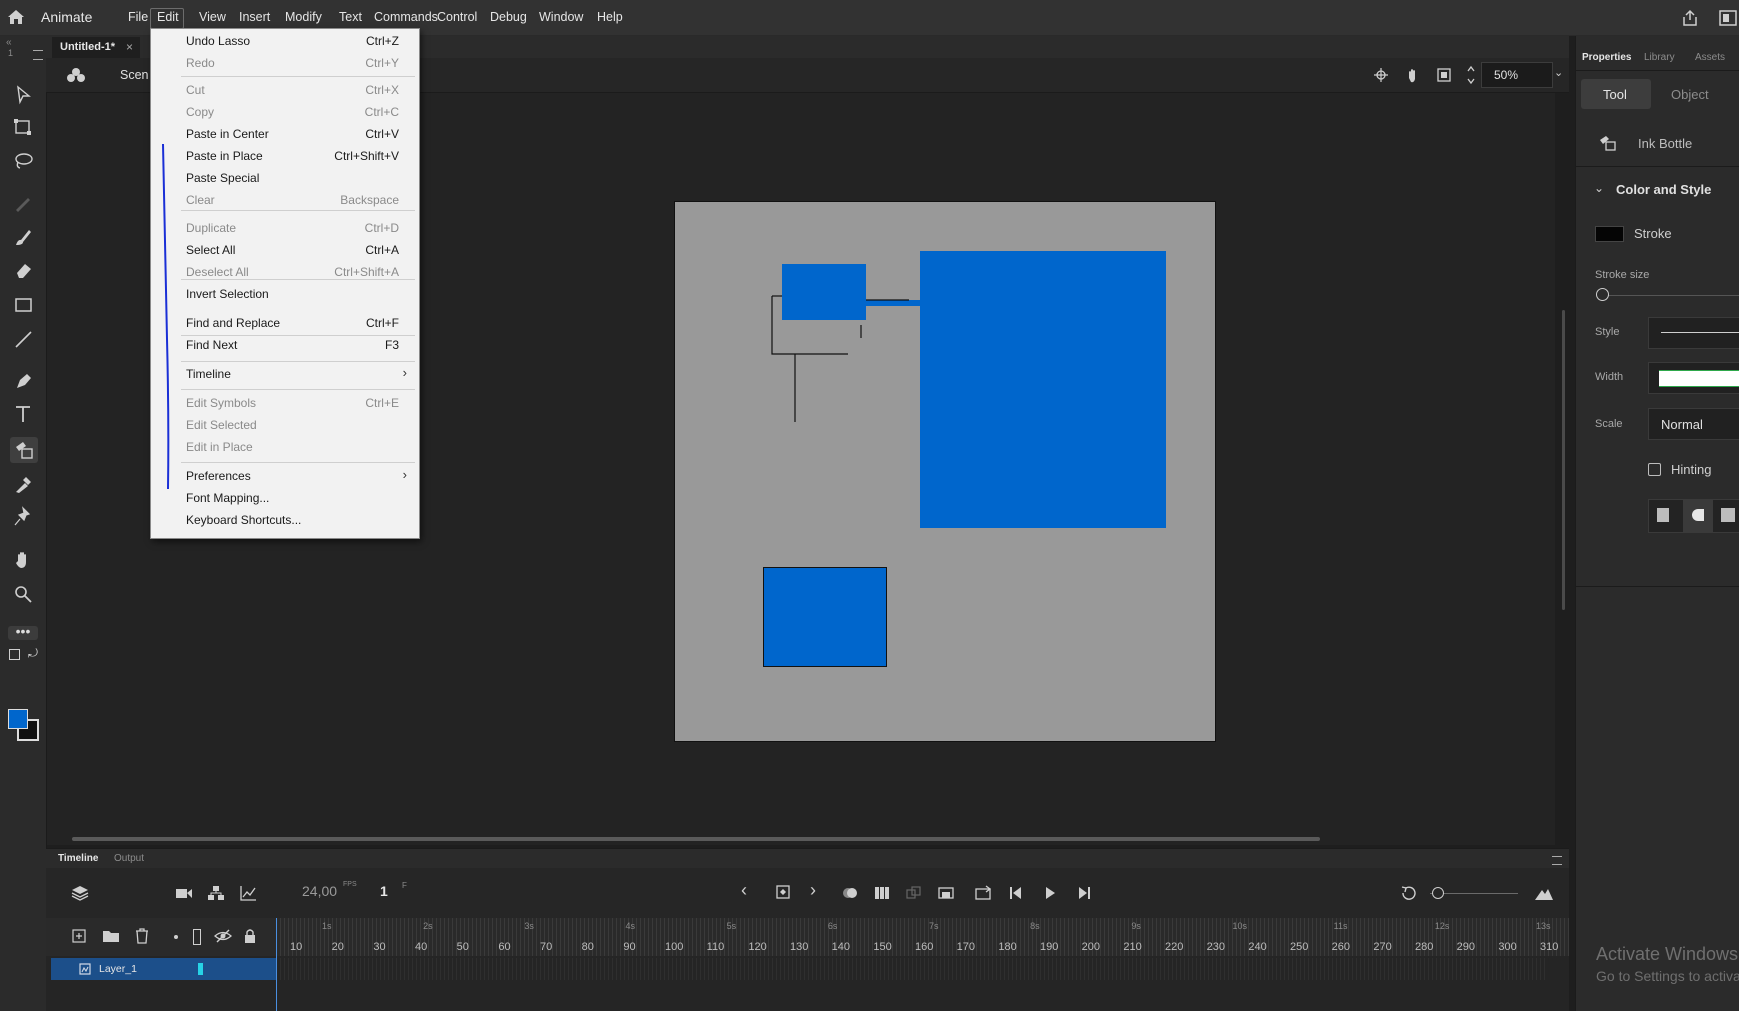 The height and width of the screenshot is (1011, 1739). Describe the element at coordinates (176, 937) in the screenshot. I see `highlight-layers-icon` at that location.